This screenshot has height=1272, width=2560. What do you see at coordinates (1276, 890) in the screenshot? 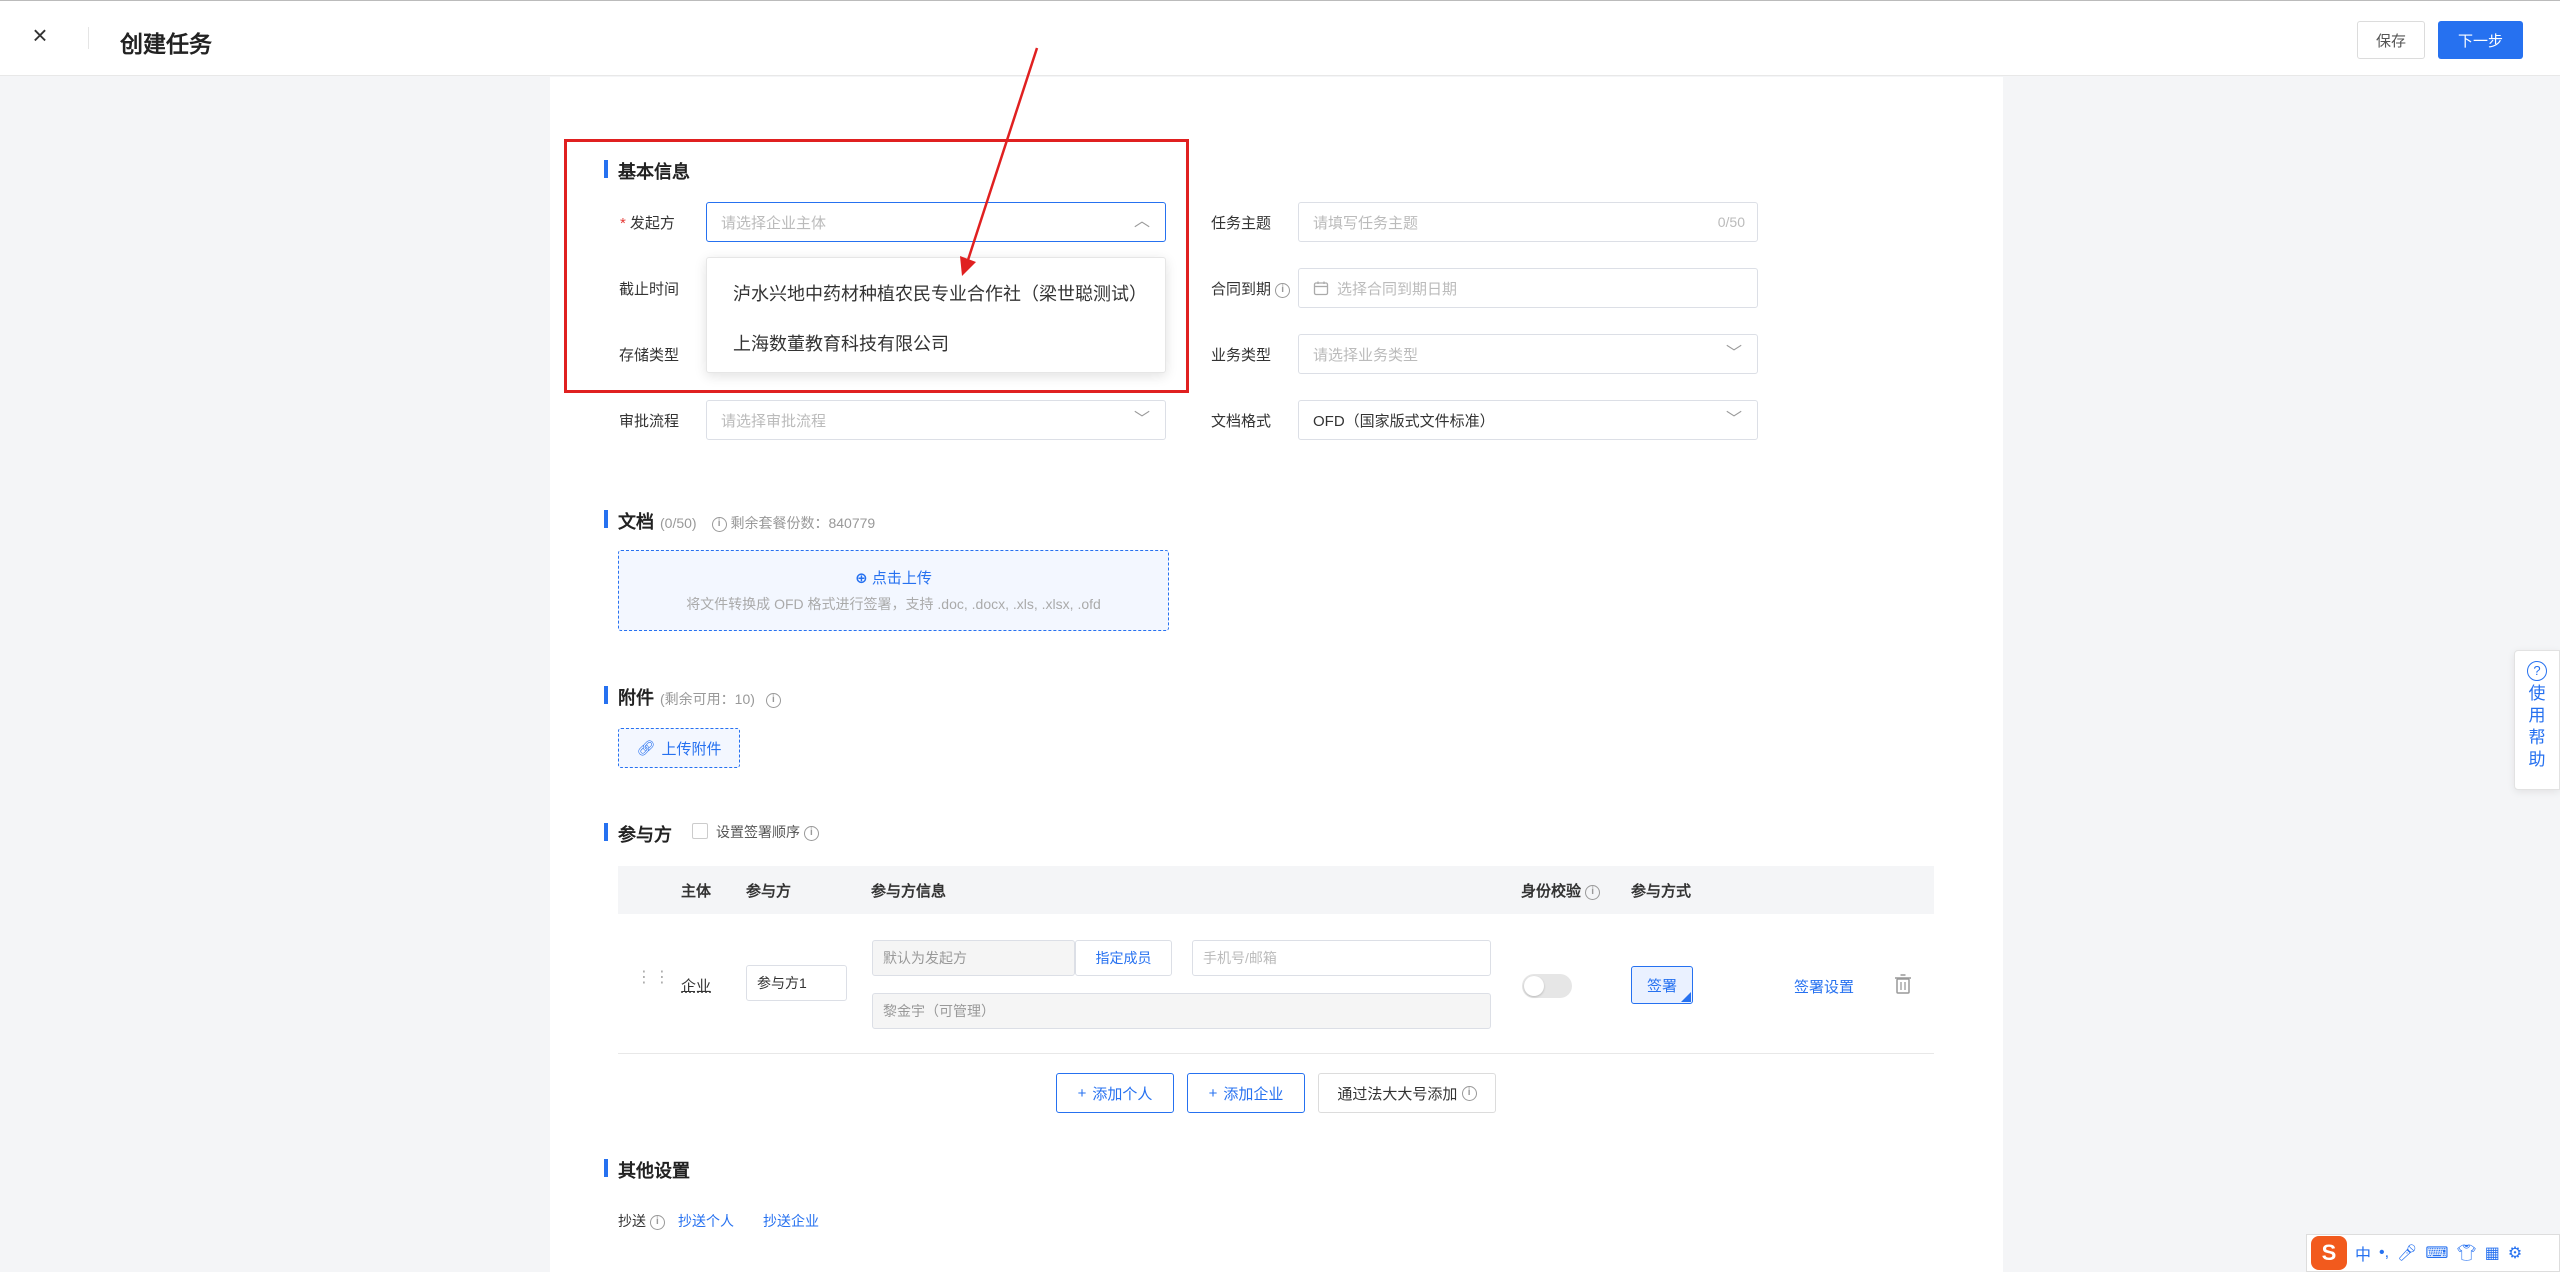
I see `participants-table-header: 主体 参与方 参与方信息 身份校验 i 参与方式` at bounding box center [1276, 890].